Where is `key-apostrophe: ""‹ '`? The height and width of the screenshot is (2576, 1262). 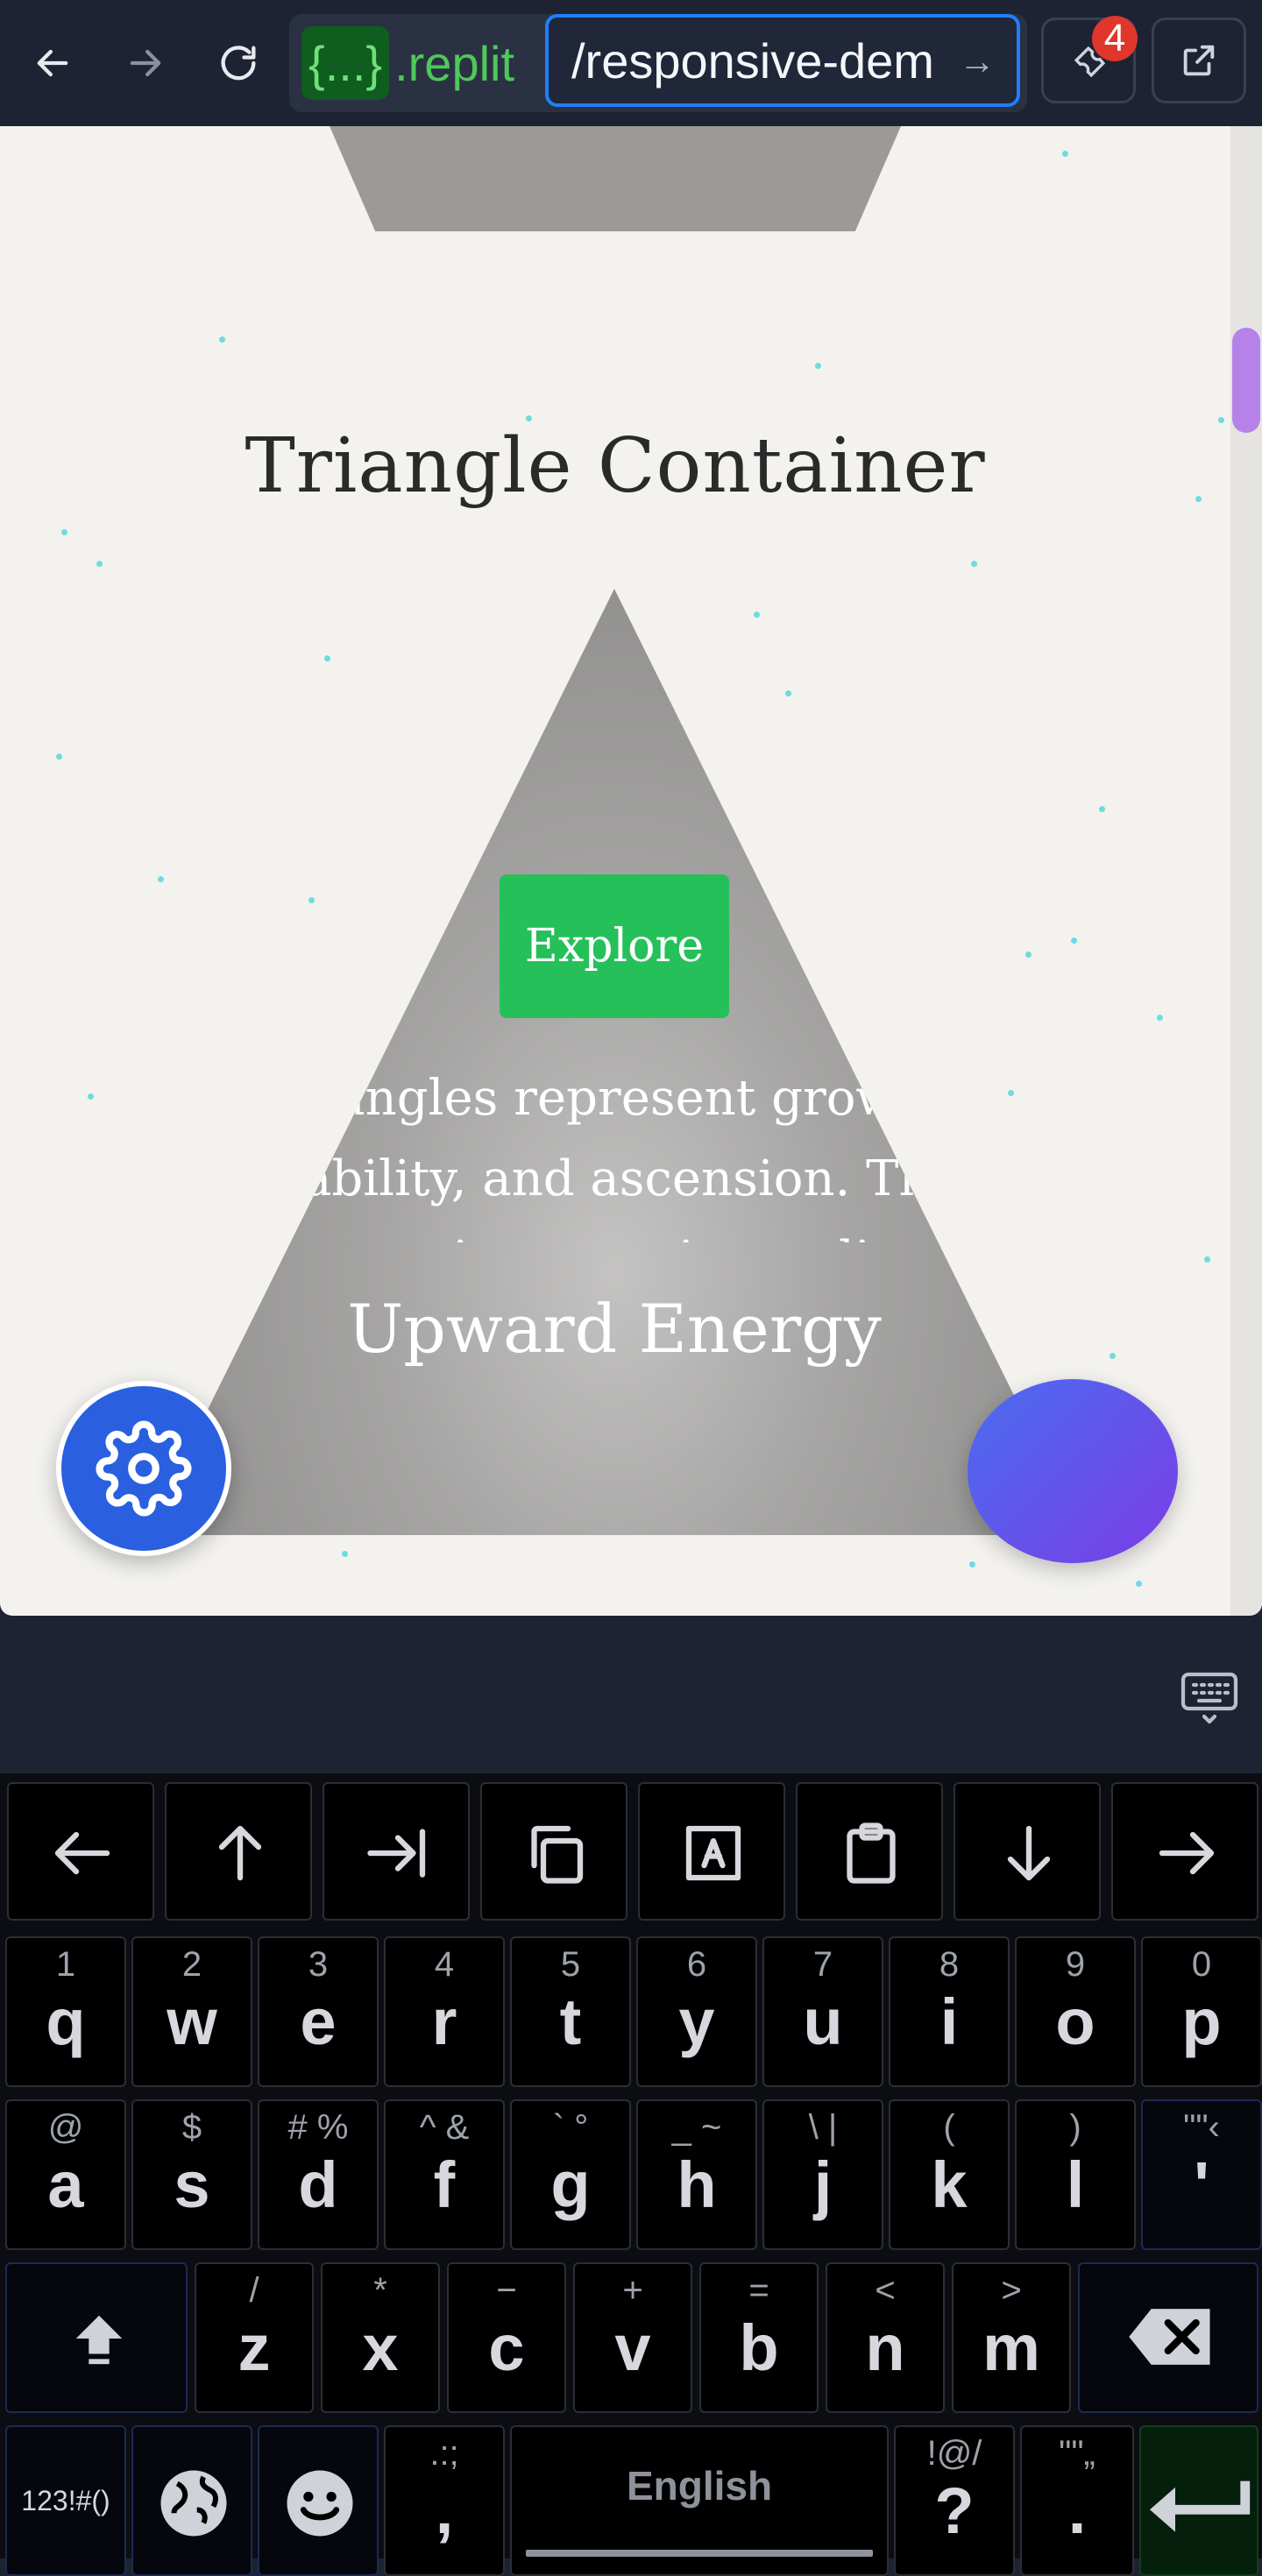
key-apostrophe: ""‹ ' is located at coordinates (1201, 2174).